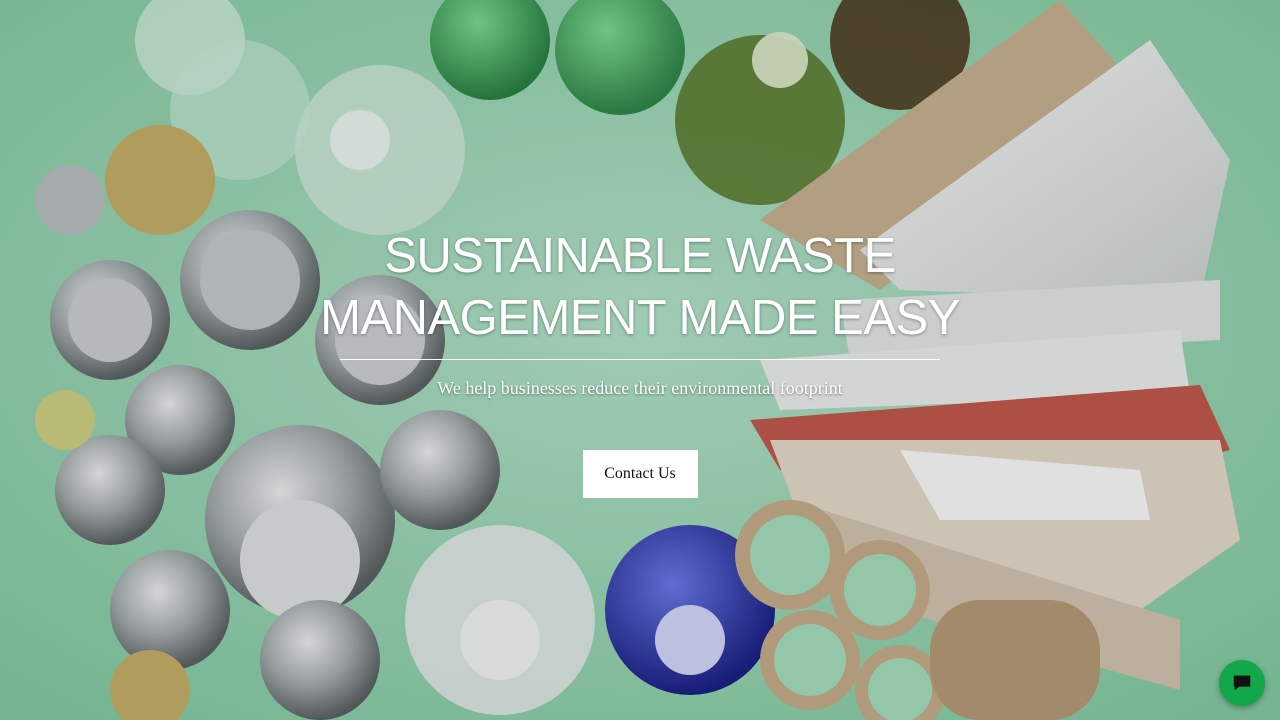  What do you see at coordinates (640, 474) in the screenshot?
I see `contact-us-button: Contact Us` at bounding box center [640, 474].